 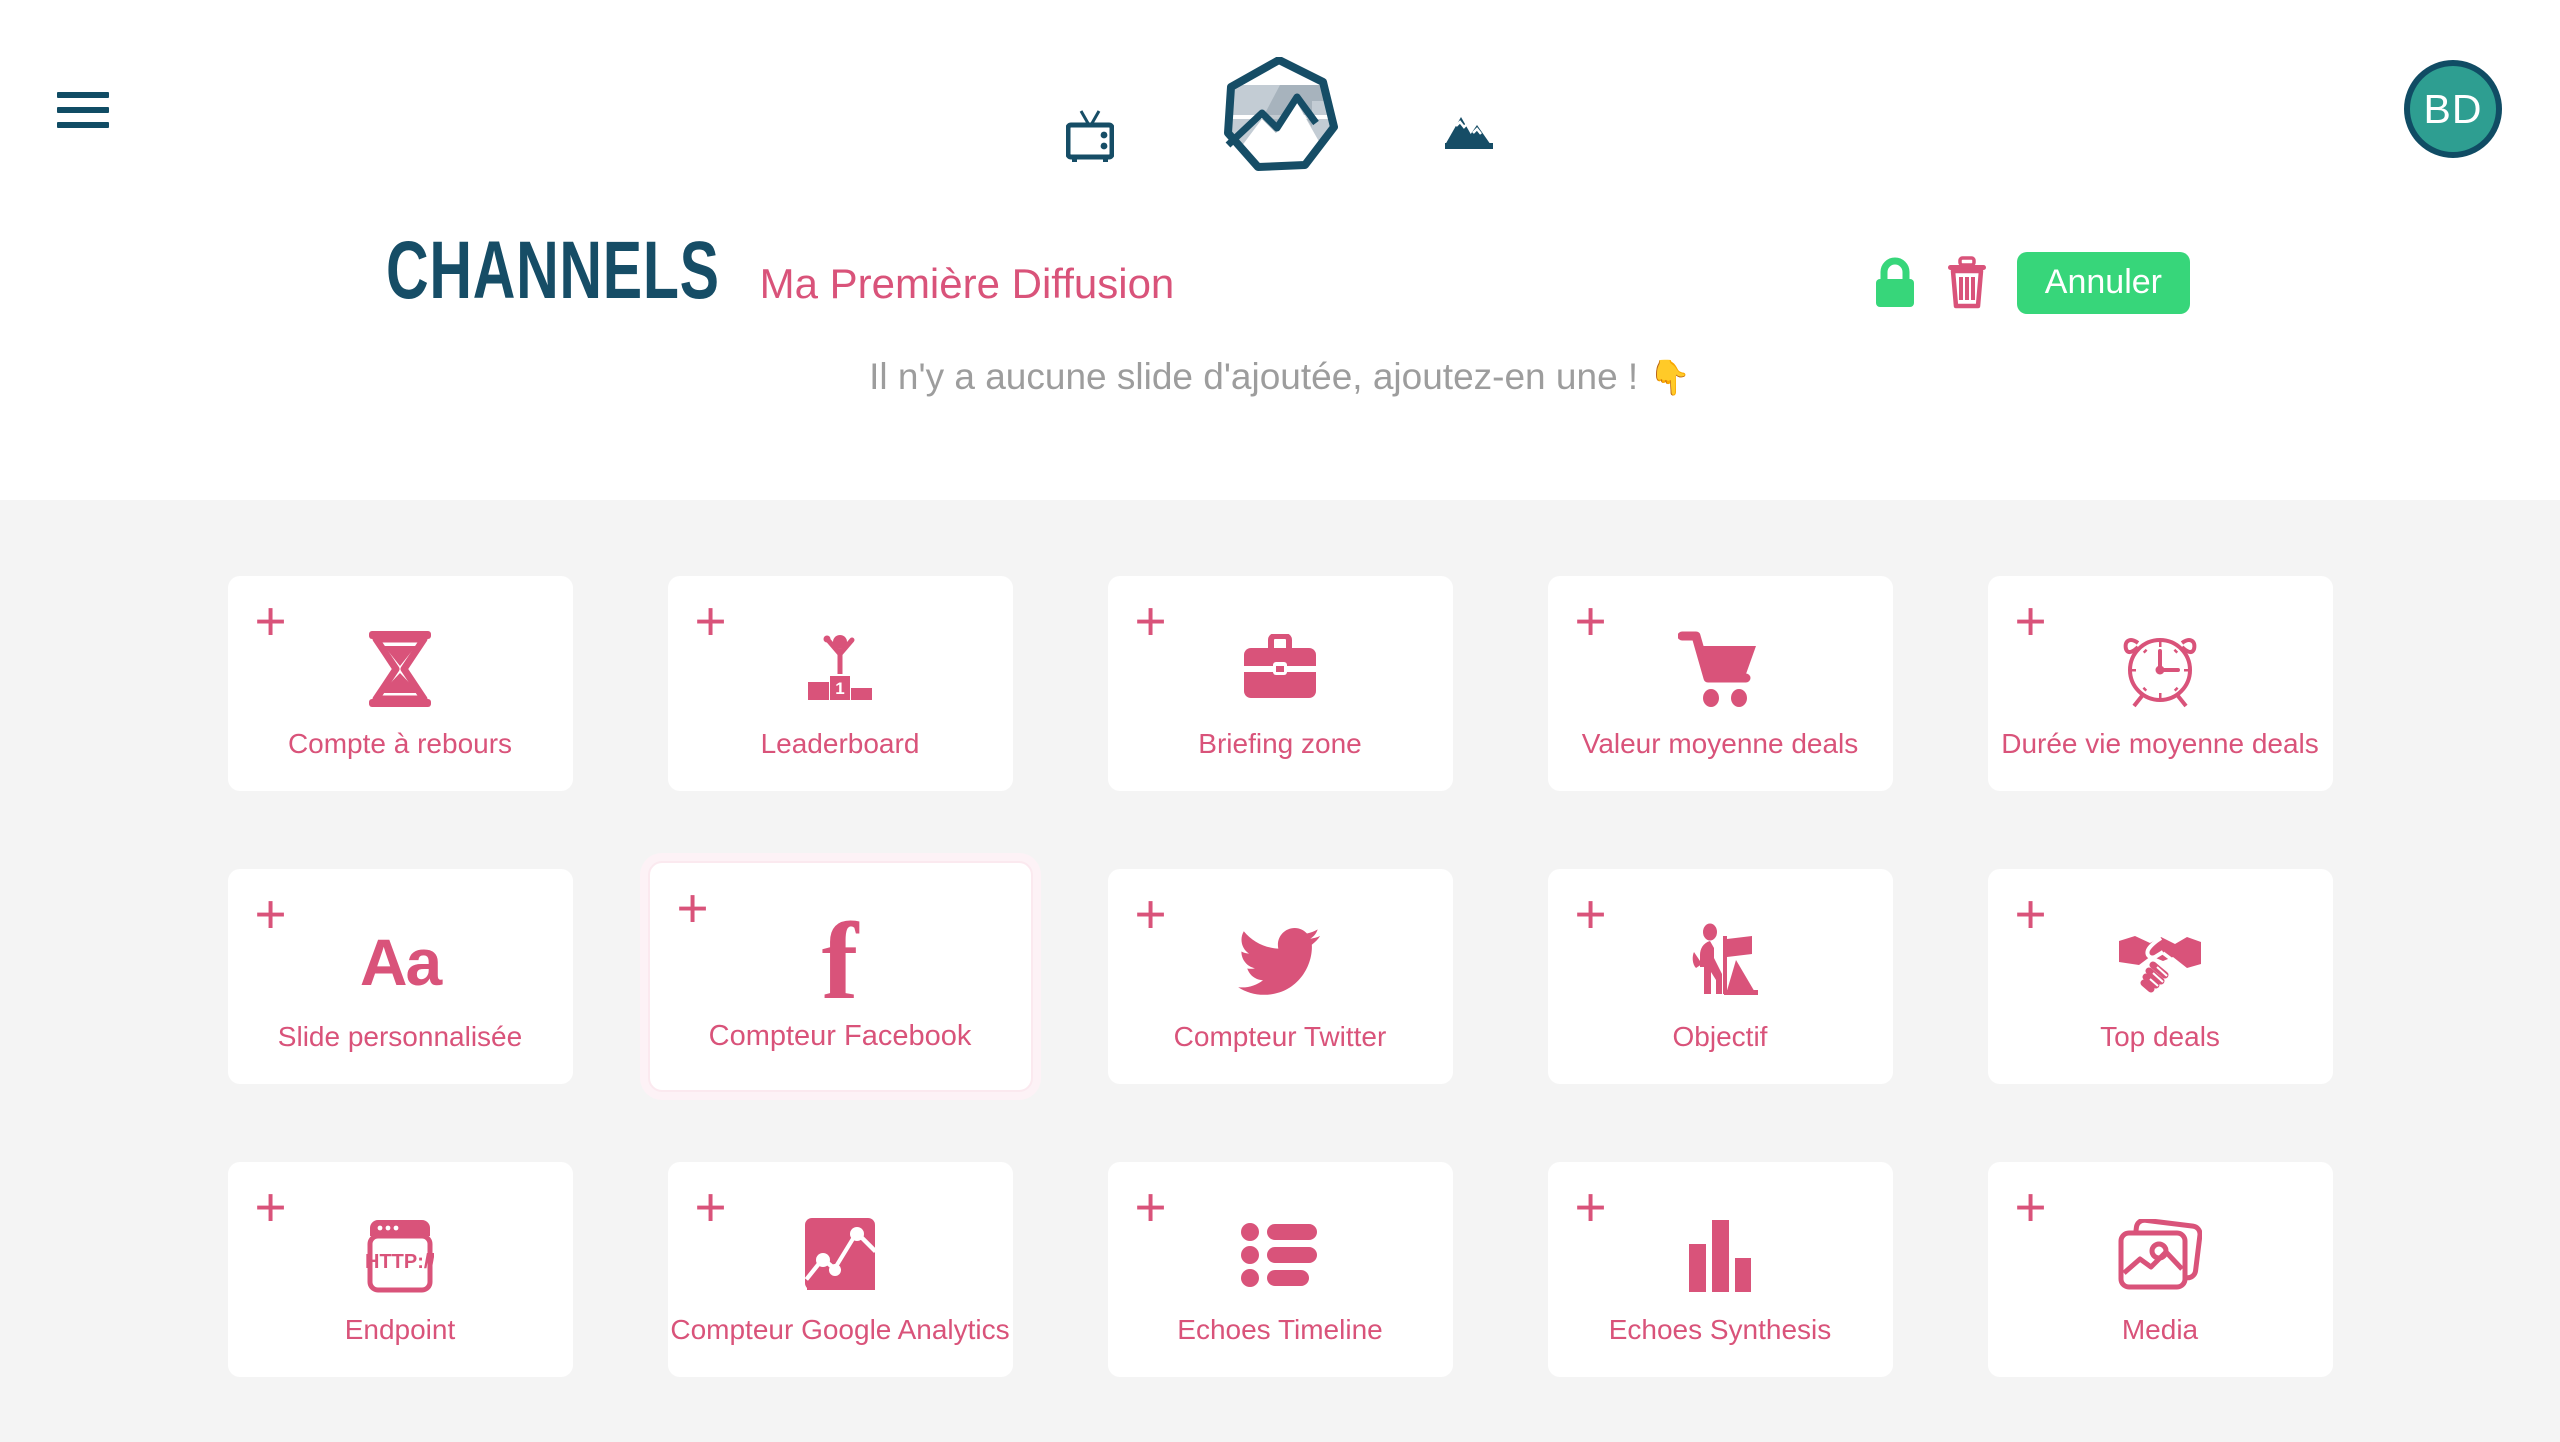 What do you see at coordinates (839, 688) in the screenshot?
I see `svg-text: 1` at bounding box center [839, 688].